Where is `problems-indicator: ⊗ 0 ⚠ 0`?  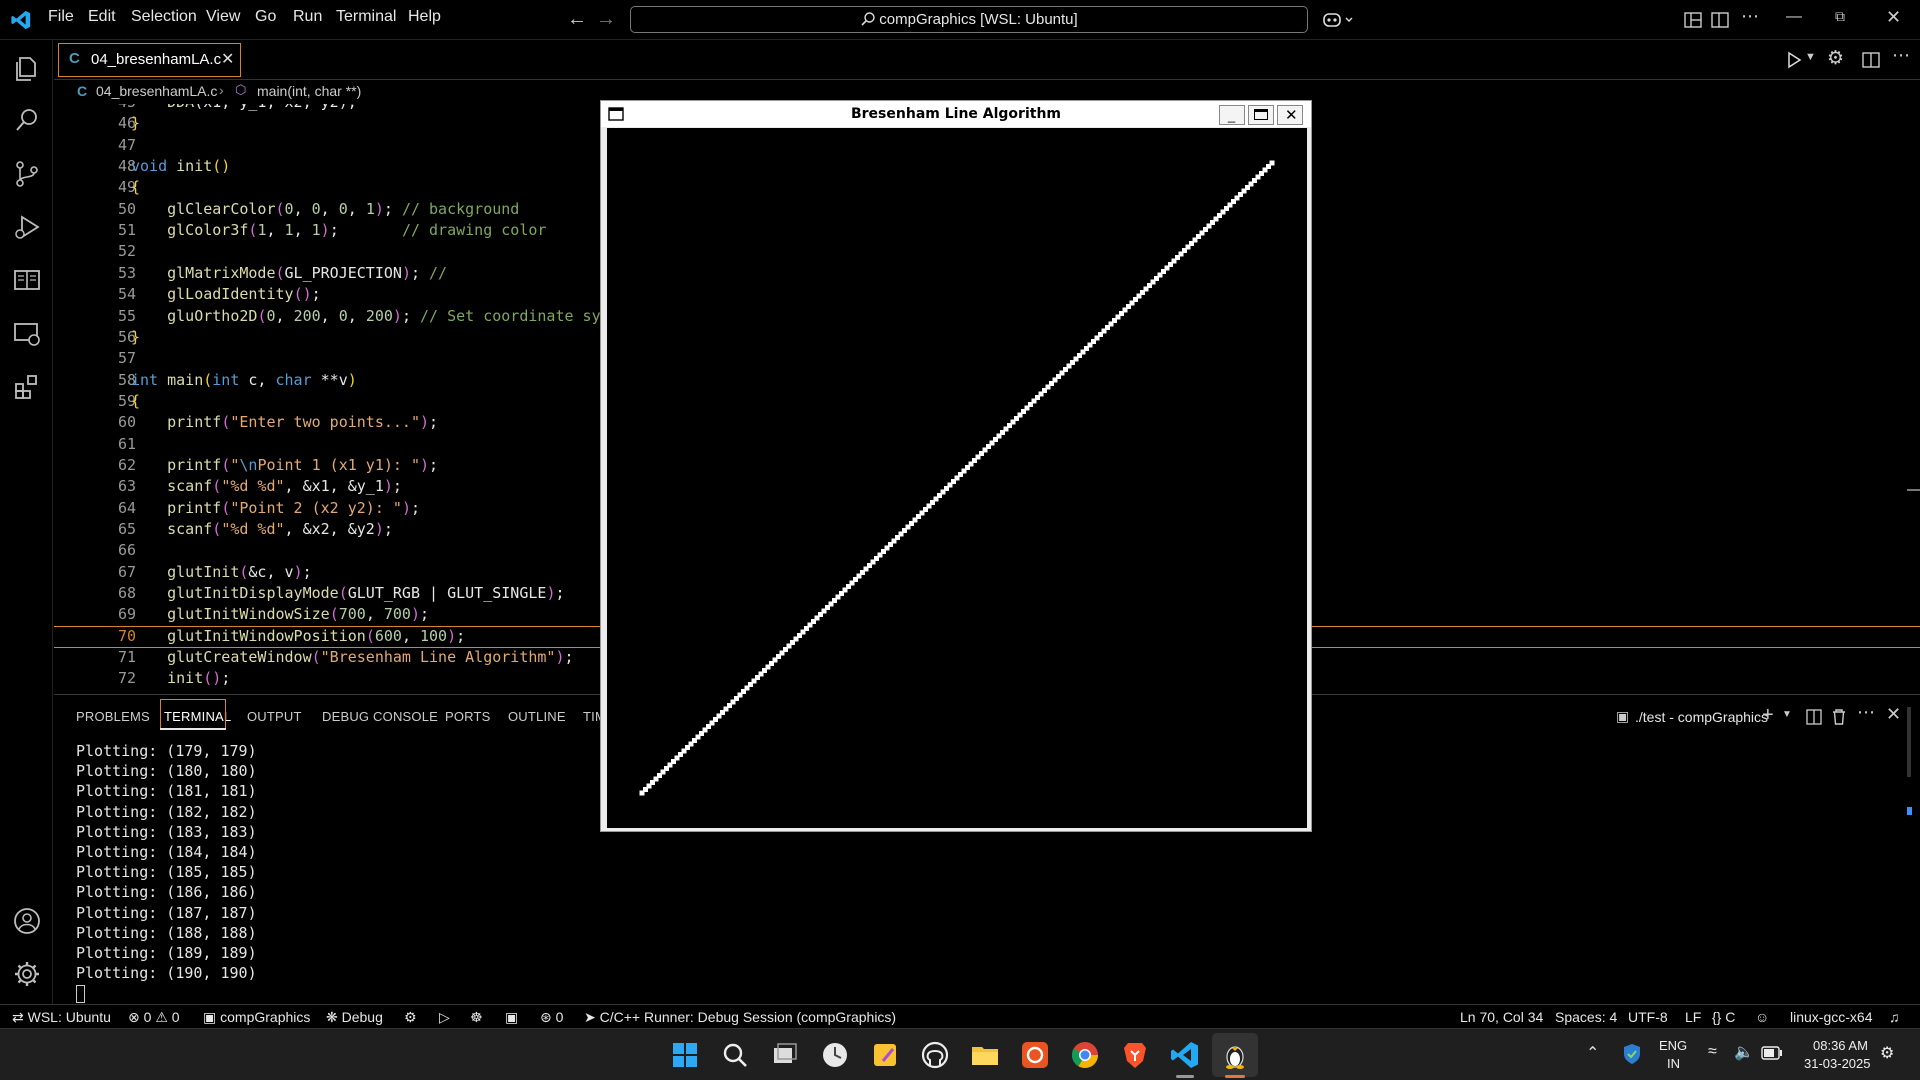 problems-indicator: ⊗ 0 ⚠ 0 is located at coordinates (154, 1017).